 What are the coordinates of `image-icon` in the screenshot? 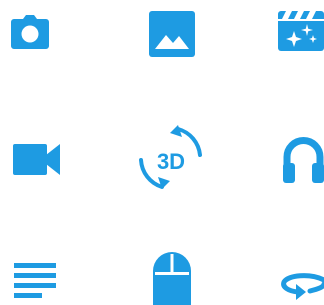 It's located at (172, 34).